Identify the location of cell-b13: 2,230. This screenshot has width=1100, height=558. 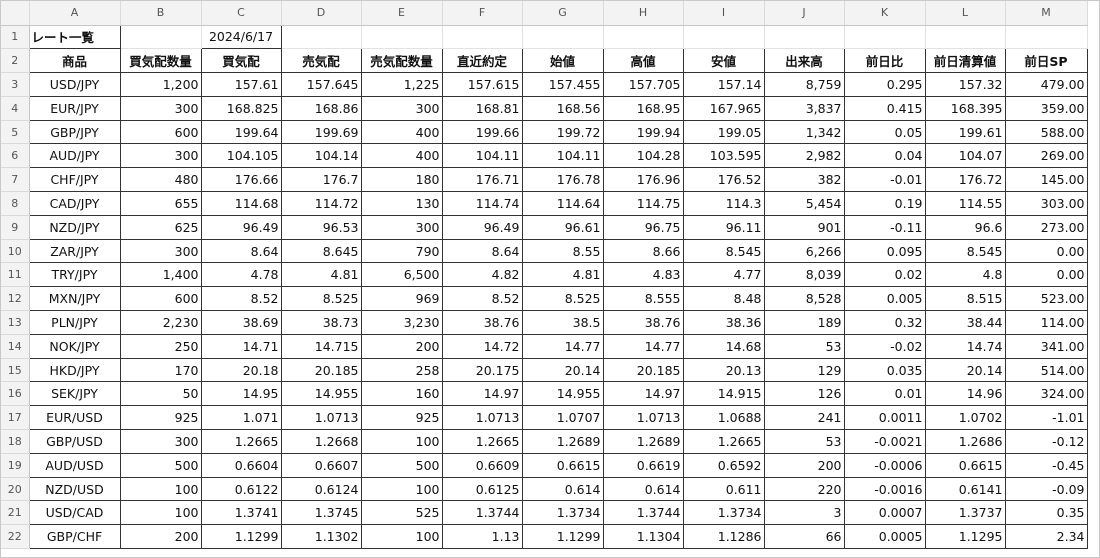
(160, 322).